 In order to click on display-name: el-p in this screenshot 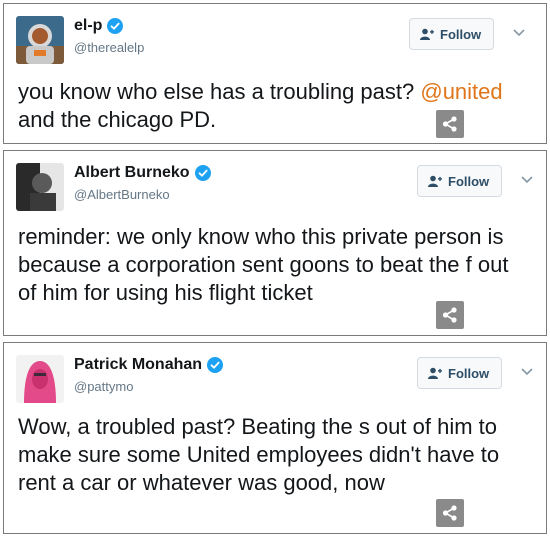, I will do `click(88, 26)`.